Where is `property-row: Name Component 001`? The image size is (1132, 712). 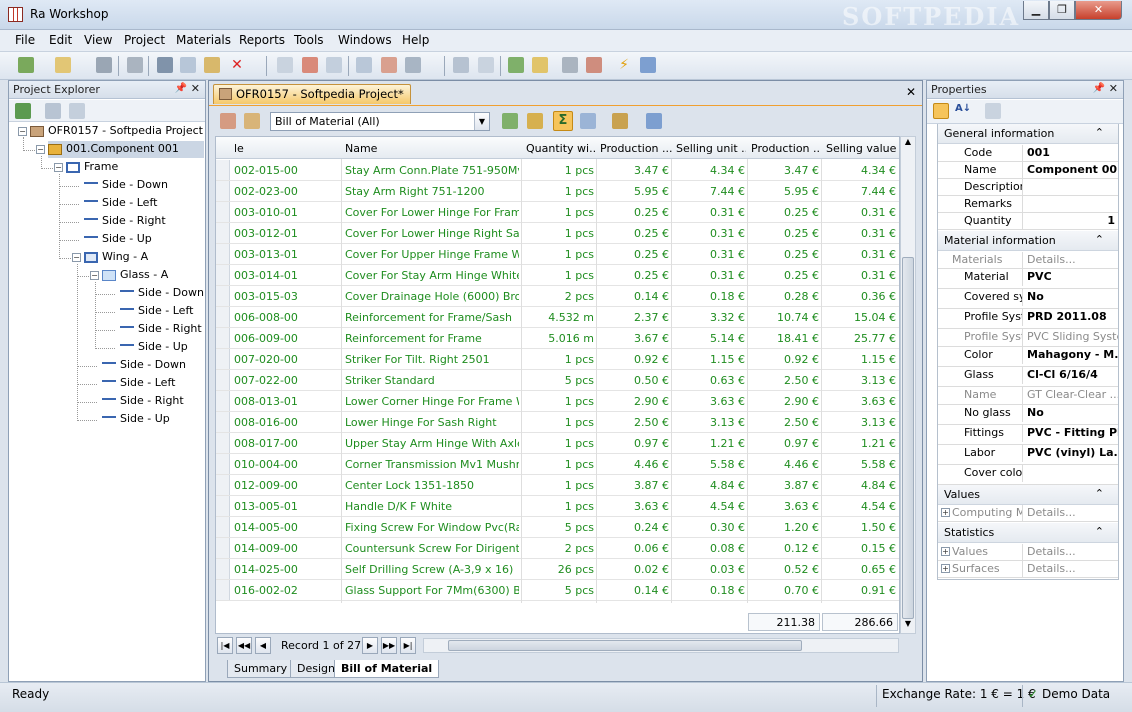
property-row: Name Component 001 is located at coordinates (1028, 170).